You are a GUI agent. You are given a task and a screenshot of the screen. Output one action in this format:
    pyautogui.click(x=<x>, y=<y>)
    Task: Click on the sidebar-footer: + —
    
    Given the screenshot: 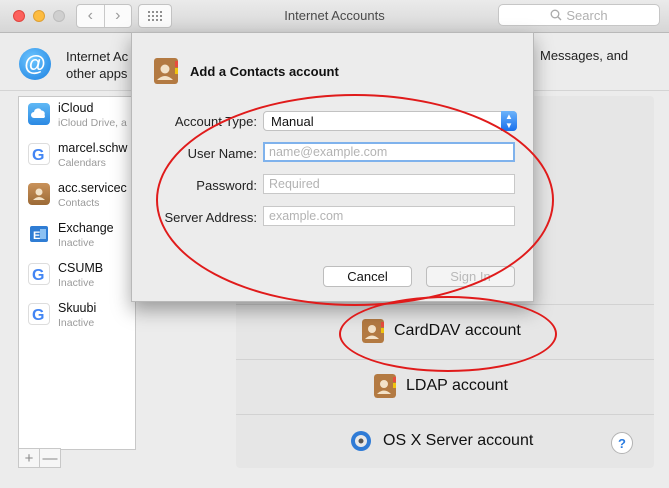 What is the action you would take?
    pyautogui.click(x=77, y=458)
    